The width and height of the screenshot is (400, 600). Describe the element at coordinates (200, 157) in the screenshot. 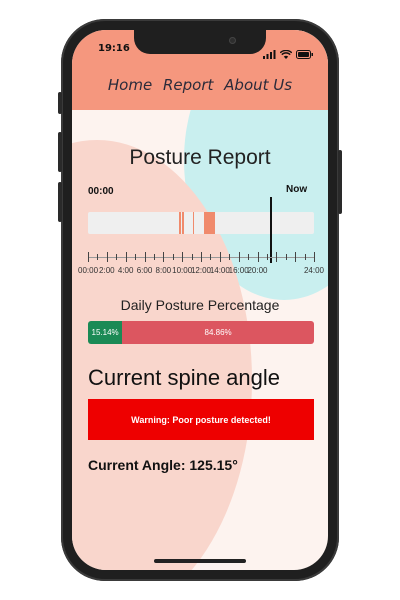

I see `page-title: Posture Report` at that location.